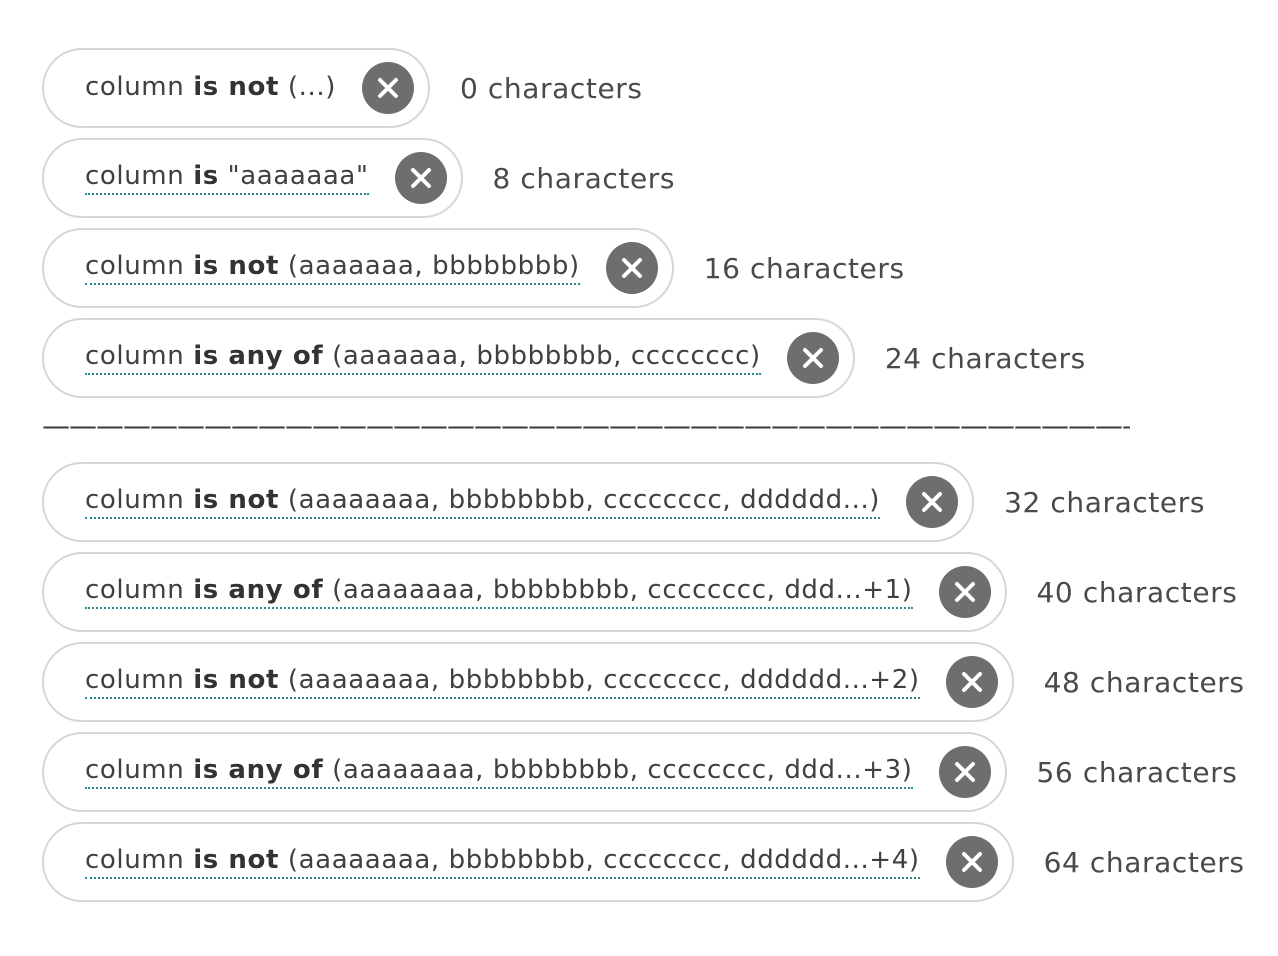 This screenshot has width=1278, height=956. What do you see at coordinates (1137, 772) in the screenshot?
I see `character-count: 56 characters` at bounding box center [1137, 772].